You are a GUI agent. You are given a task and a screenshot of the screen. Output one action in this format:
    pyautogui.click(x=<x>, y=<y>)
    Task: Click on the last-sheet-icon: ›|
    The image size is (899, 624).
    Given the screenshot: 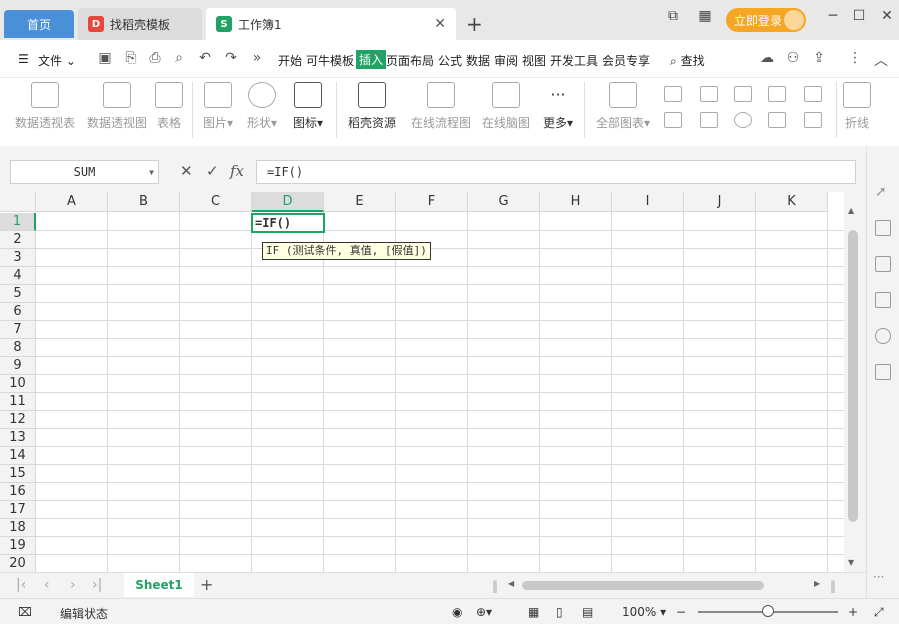 What is the action you would take?
    pyautogui.click(x=97, y=585)
    